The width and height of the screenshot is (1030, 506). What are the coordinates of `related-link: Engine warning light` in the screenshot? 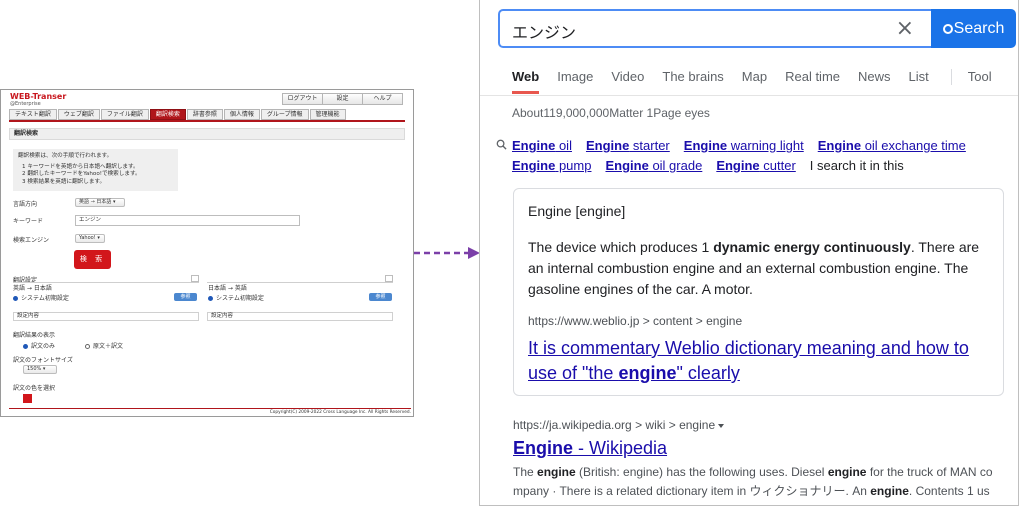 It's located at (744, 145).